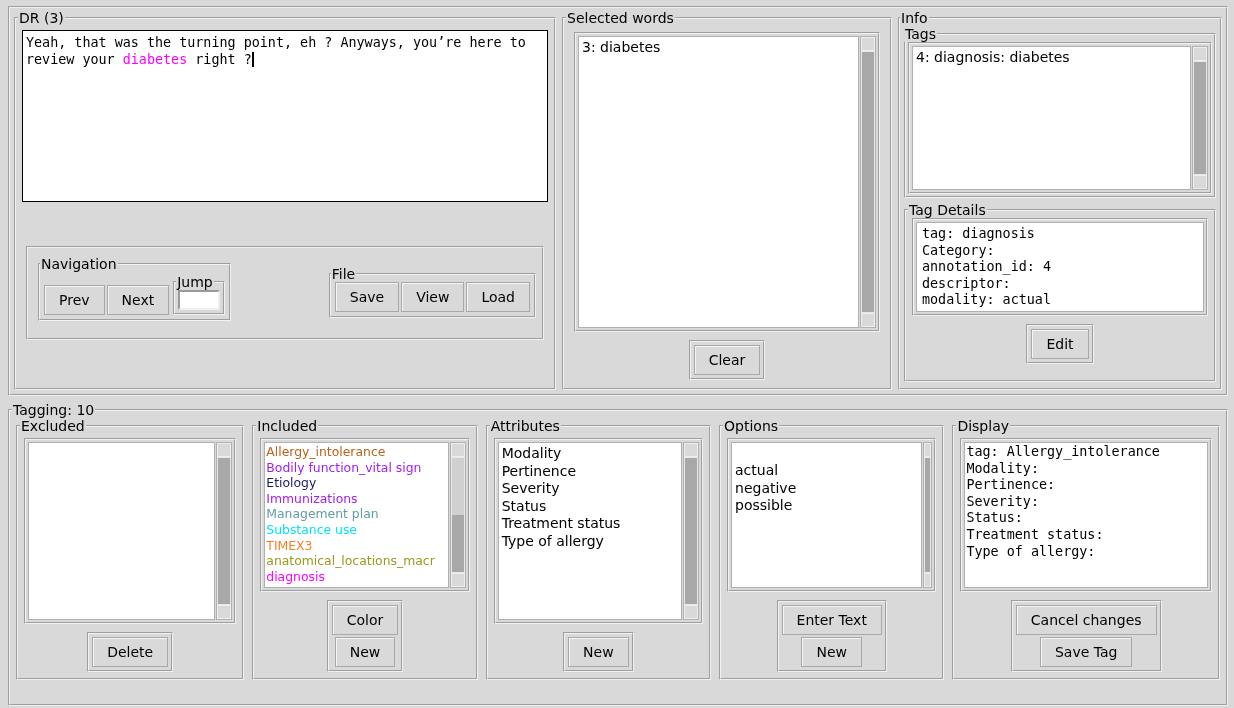  I want to click on display-line: Type of allergy:, so click(1031, 552).